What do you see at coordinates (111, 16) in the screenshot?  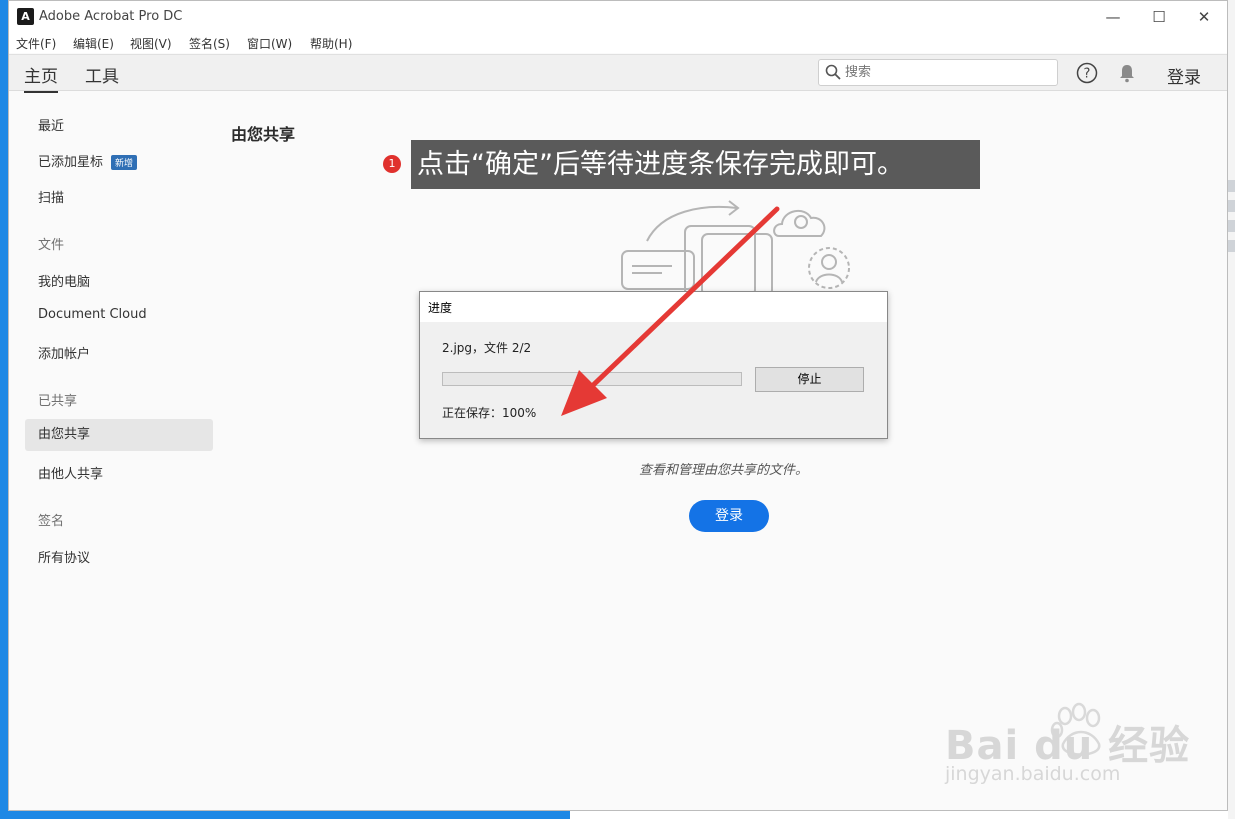 I see `window-title: Adobe Acrobat Pro DC` at bounding box center [111, 16].